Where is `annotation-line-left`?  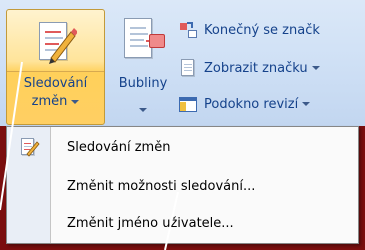
annotation-line-left is located at coordinates (11, 136).